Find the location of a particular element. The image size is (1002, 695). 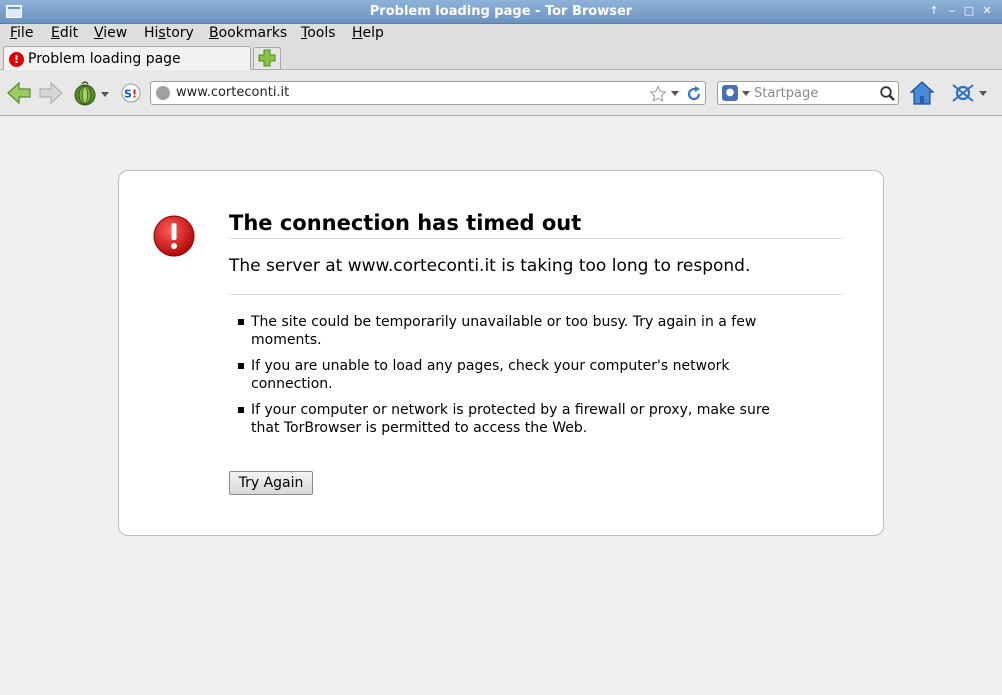

forward-arrow-icon is located at coordinates (51, 93).